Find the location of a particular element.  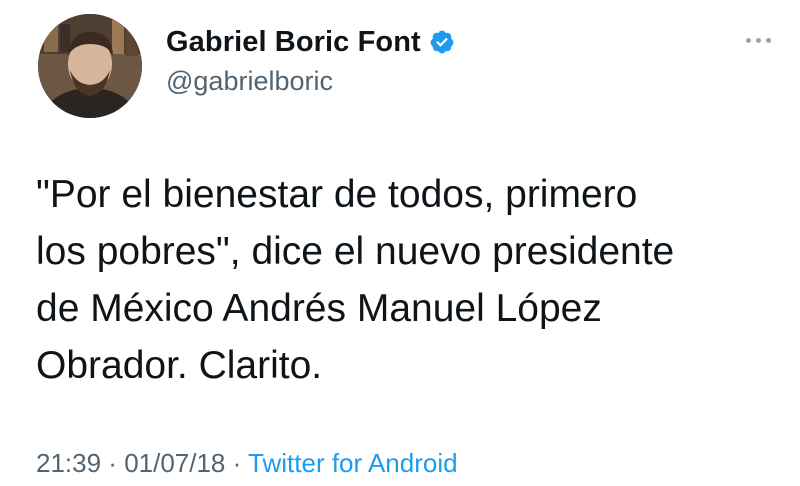

tweet-source-link: Twitter for Android is located at coordinates (353, 463).